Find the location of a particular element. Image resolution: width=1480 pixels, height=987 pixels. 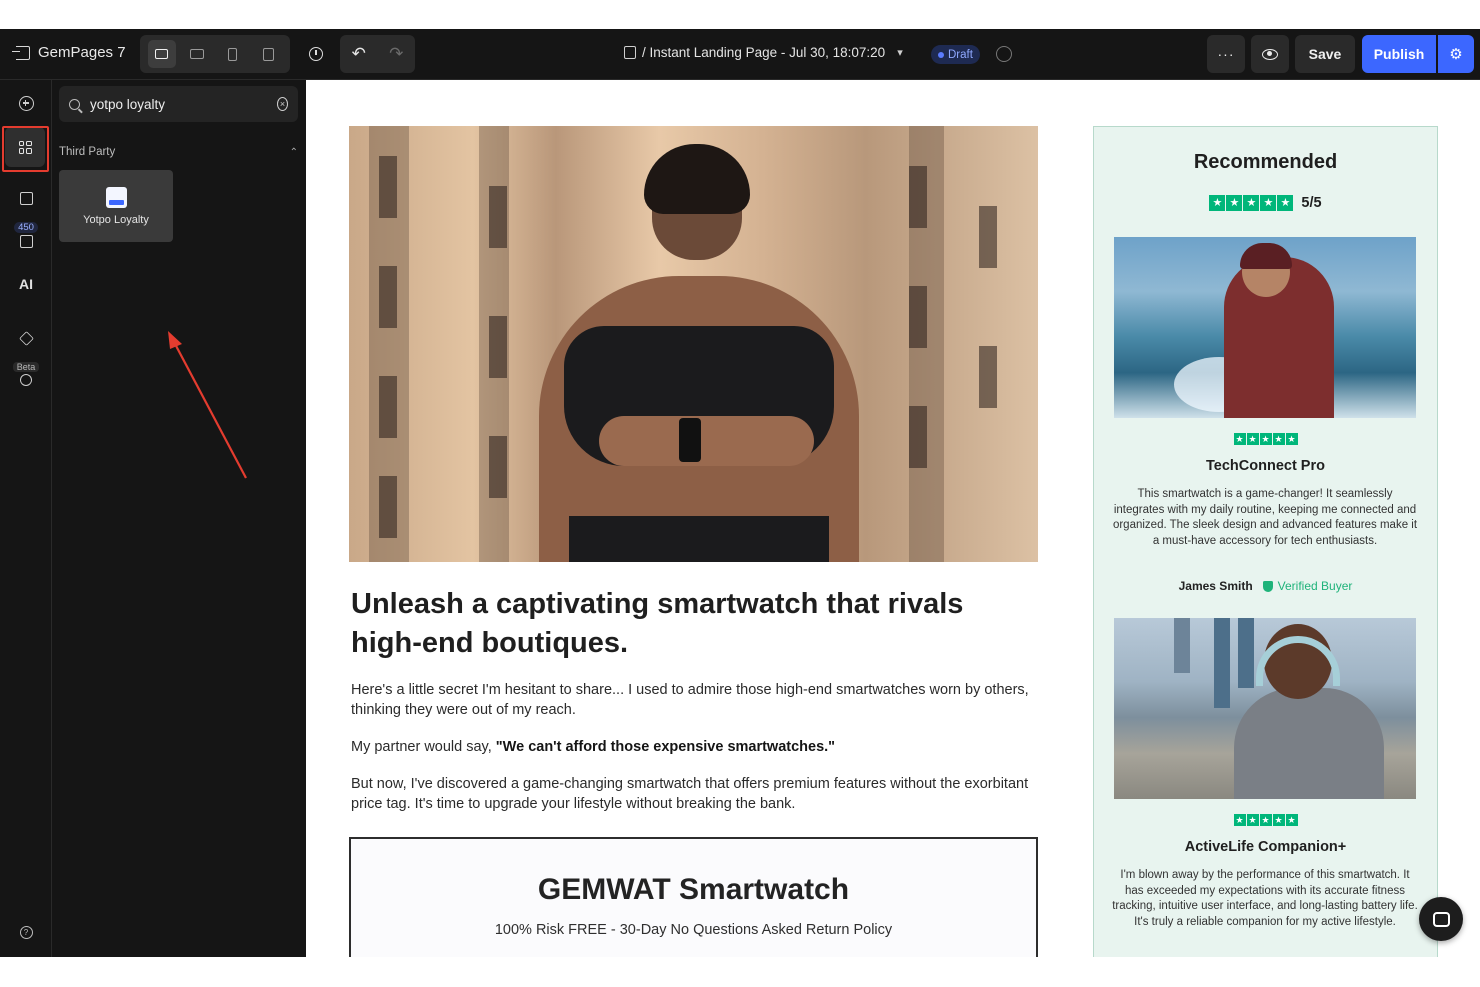

clock-icon is located at coordinates (316, 54).